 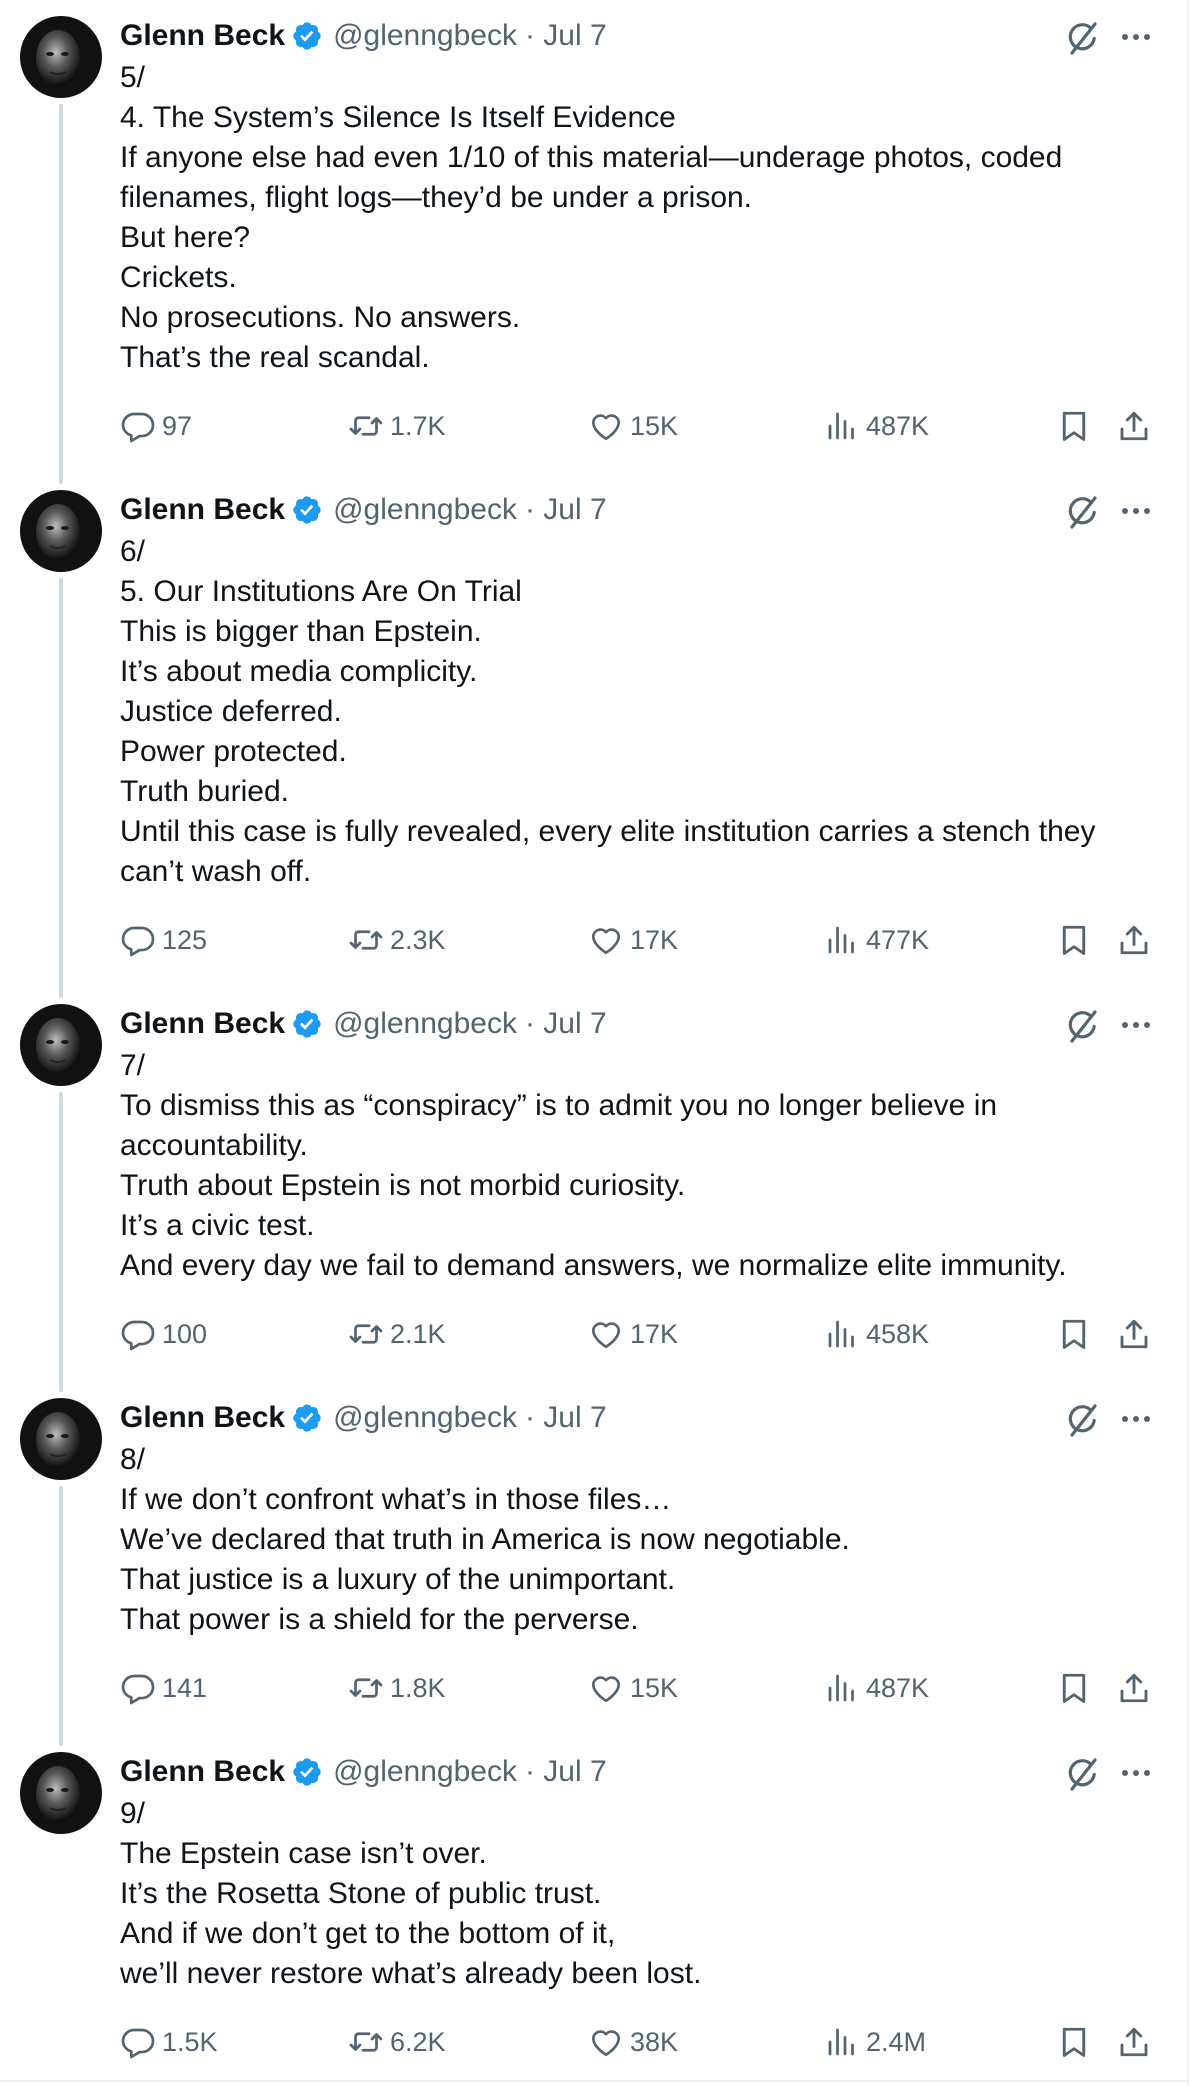 What do you see at coordinates (177, 425) in the screenshot?
I see `reply-count: 97` at bounding box center [177, 425].